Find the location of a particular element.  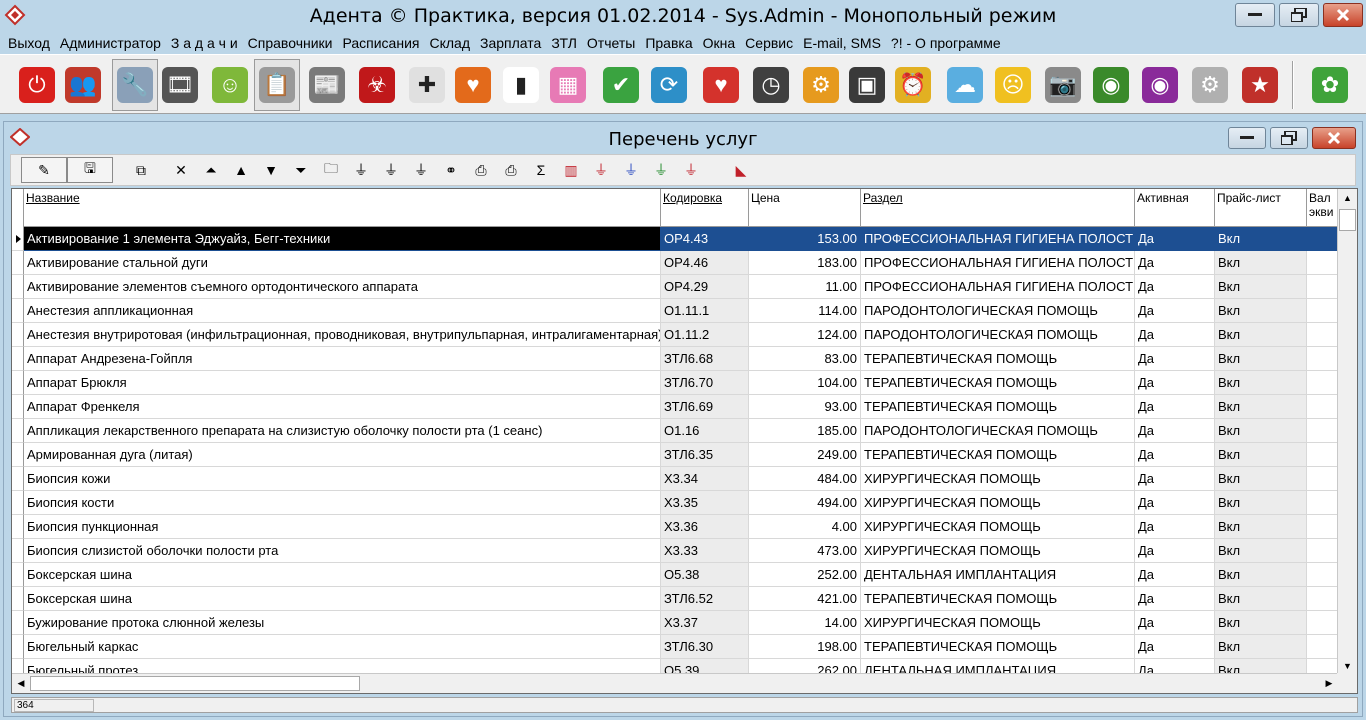

table-cell: 93.00 is located at coordinates (805, 407).